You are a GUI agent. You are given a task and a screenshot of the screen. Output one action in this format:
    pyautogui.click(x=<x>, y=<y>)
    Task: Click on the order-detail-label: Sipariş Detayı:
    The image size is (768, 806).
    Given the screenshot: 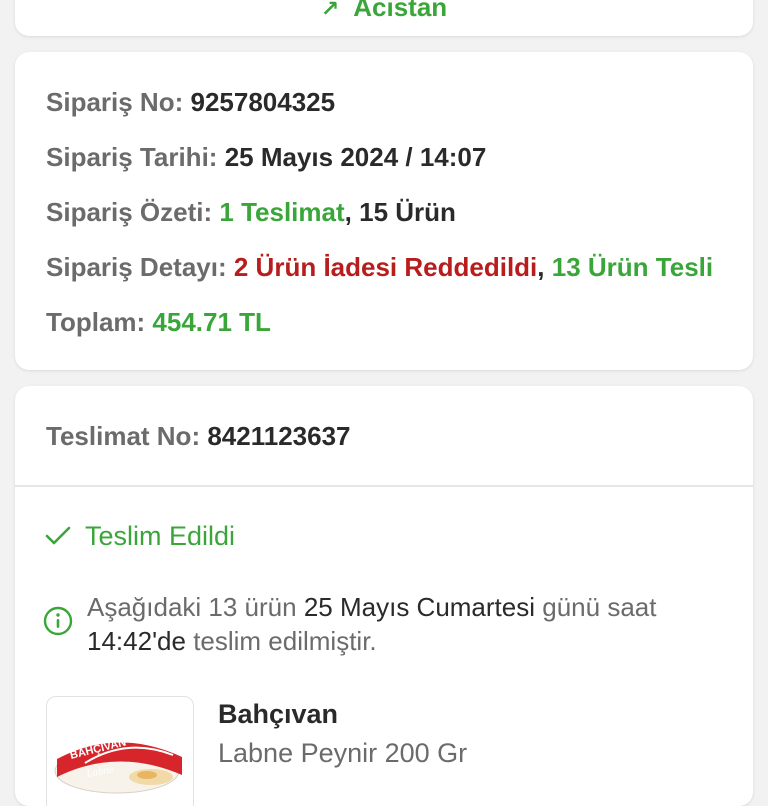 What is the action you would take?
    pyautogui.click(x=136, y=267)
    